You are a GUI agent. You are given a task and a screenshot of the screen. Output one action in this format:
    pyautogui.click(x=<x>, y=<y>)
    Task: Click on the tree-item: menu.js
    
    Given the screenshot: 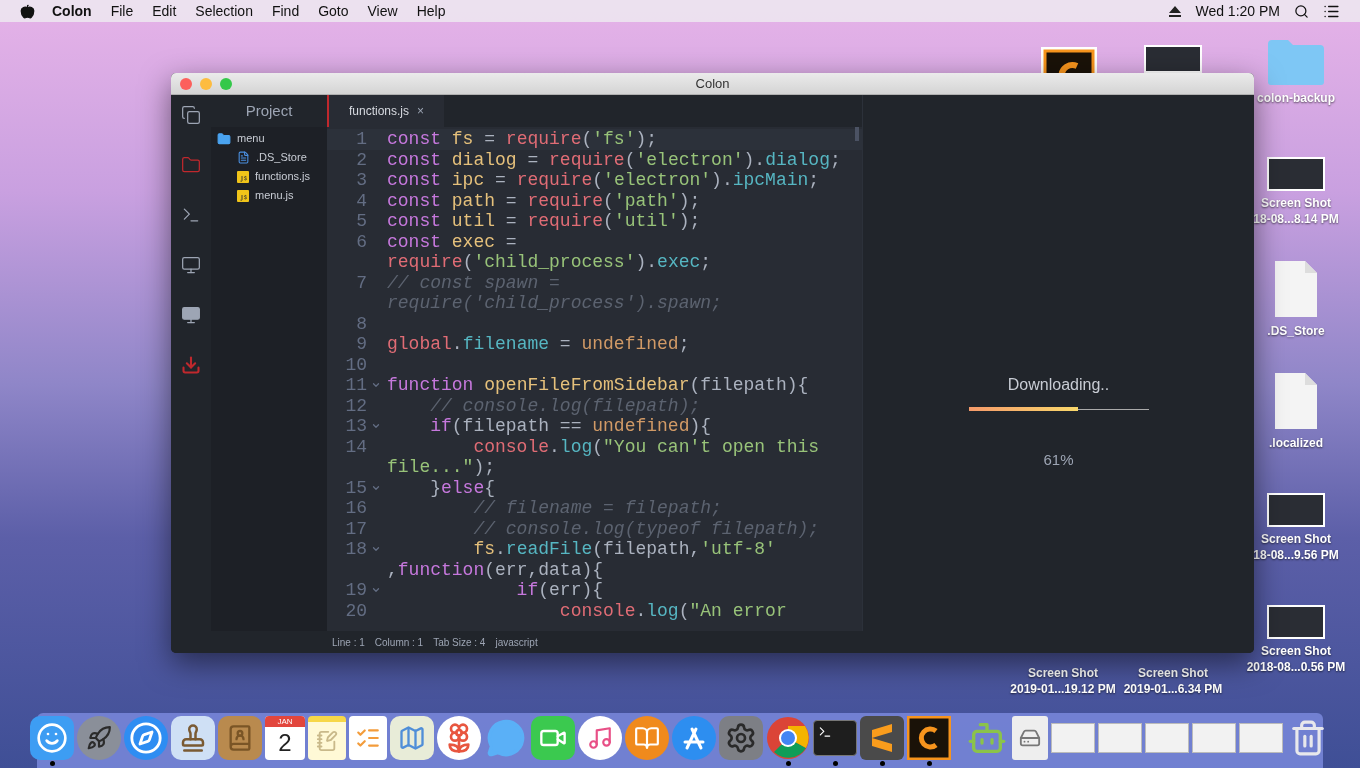 What is the action you would take?
    pyautogui.click(x=274, y=195)
    